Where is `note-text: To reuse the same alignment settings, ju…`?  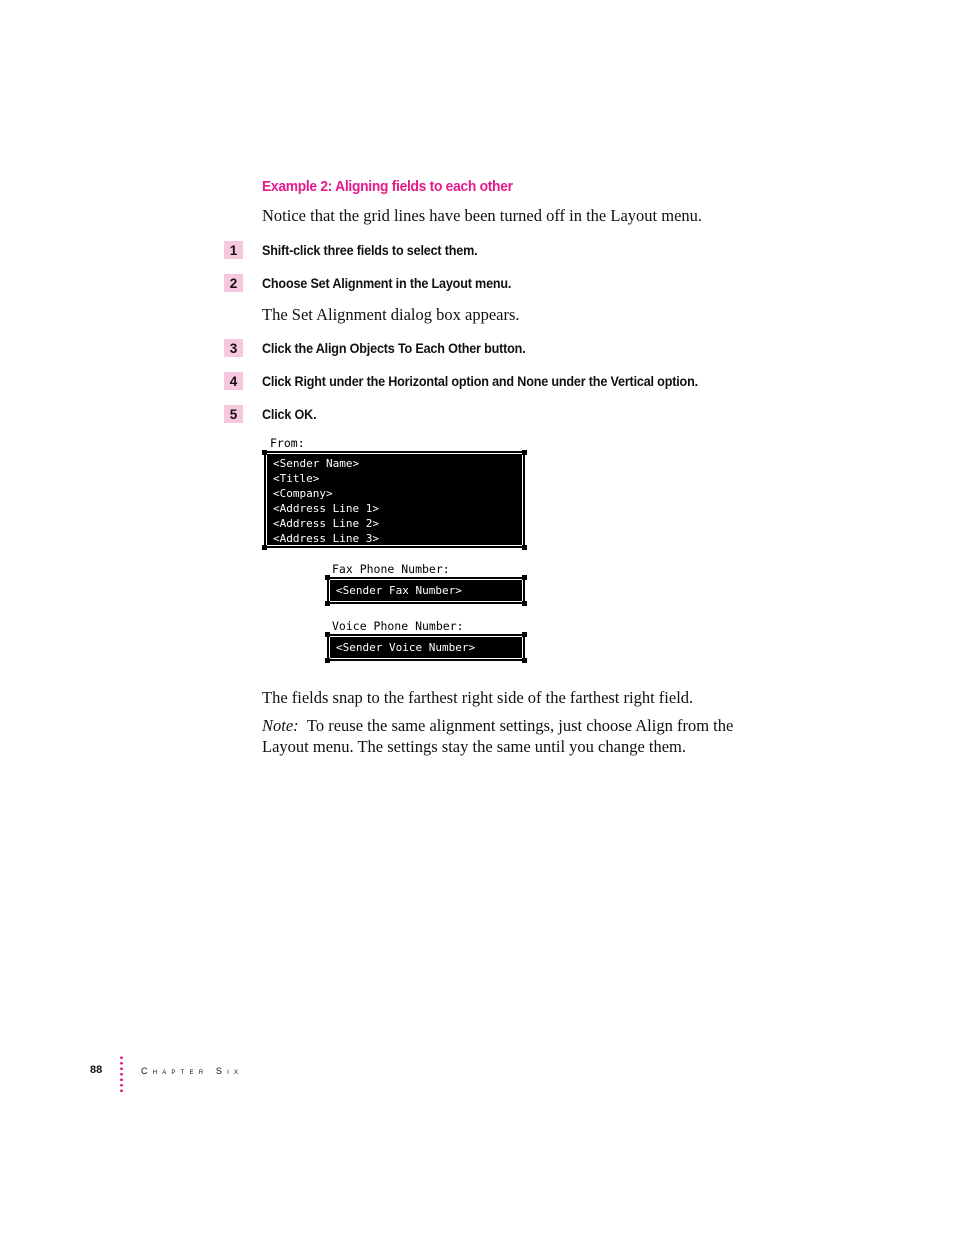 note-text: To reuse the same alignment settings, ju… is located at coordinates (520, 725).